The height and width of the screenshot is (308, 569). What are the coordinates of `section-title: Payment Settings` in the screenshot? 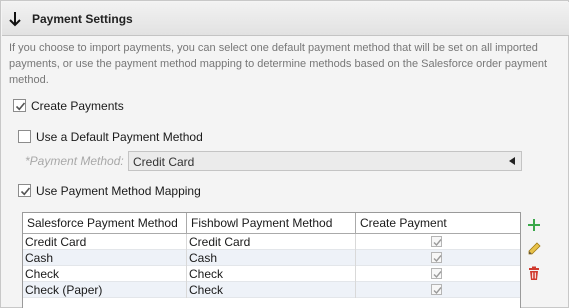 It's located at (82, 19).